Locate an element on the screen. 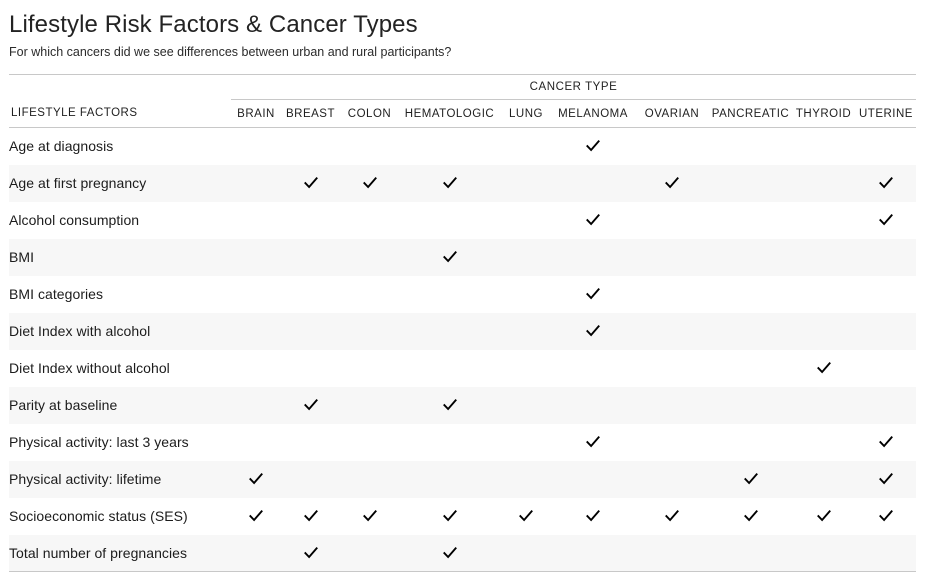 The image size is (925, 578). column-header-thyroid: THYROID is located at coordinates (823, 113).